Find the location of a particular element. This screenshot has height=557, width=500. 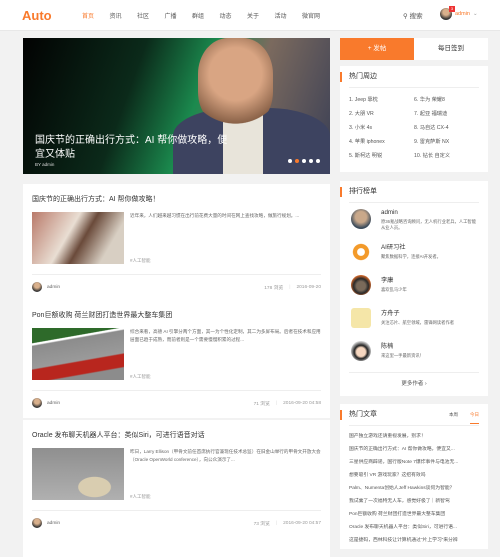

article-title: Pon巨额收购 荷兰财团打造世界最大整车集团 is located at coordinates (176, 315).